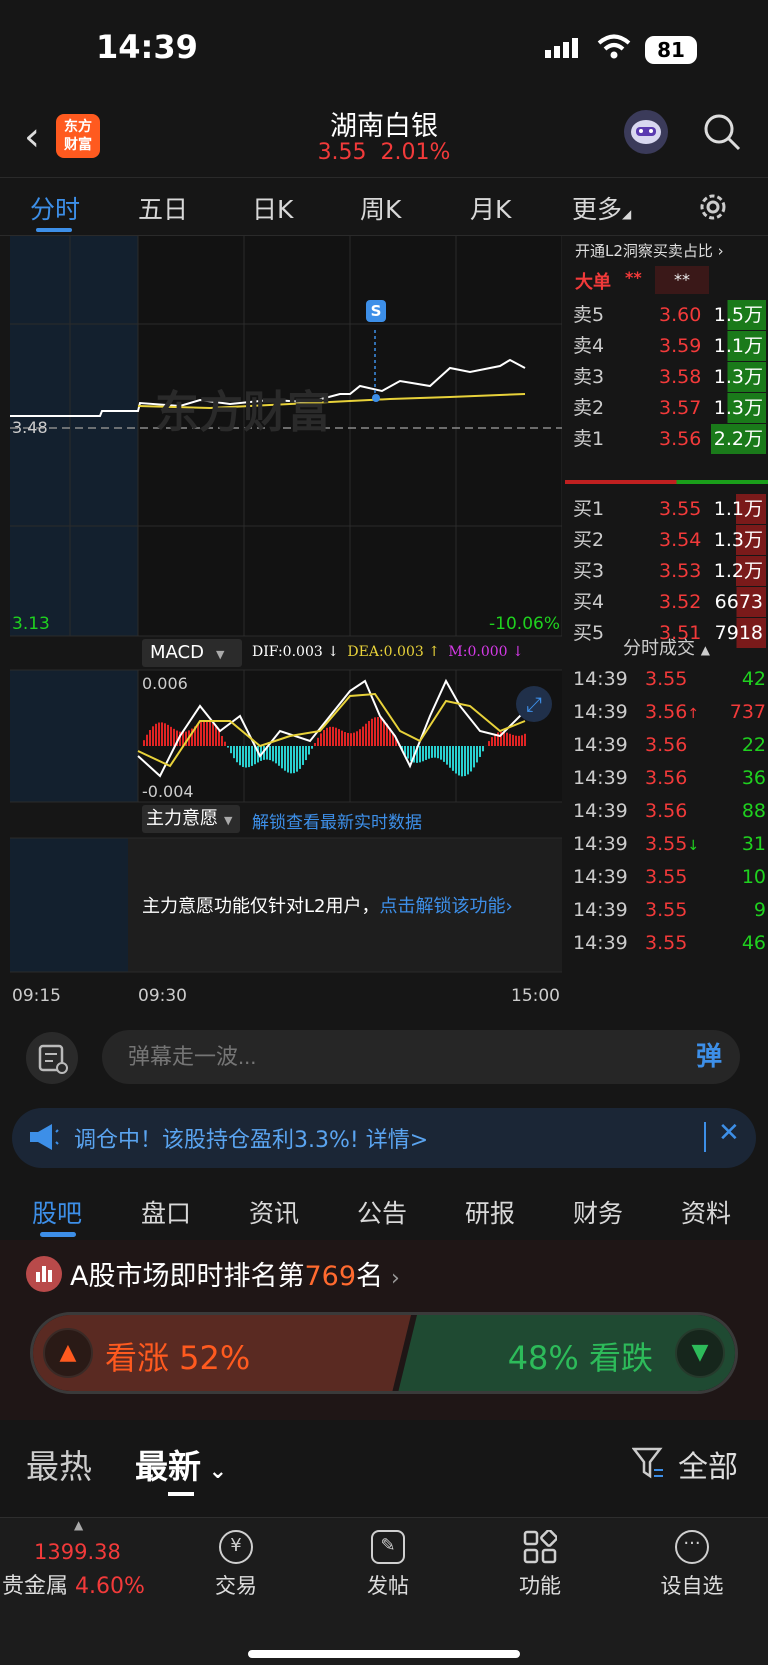  I want to click on buy-level-row: 买3 3.53 1.2万, so click(670, 571).